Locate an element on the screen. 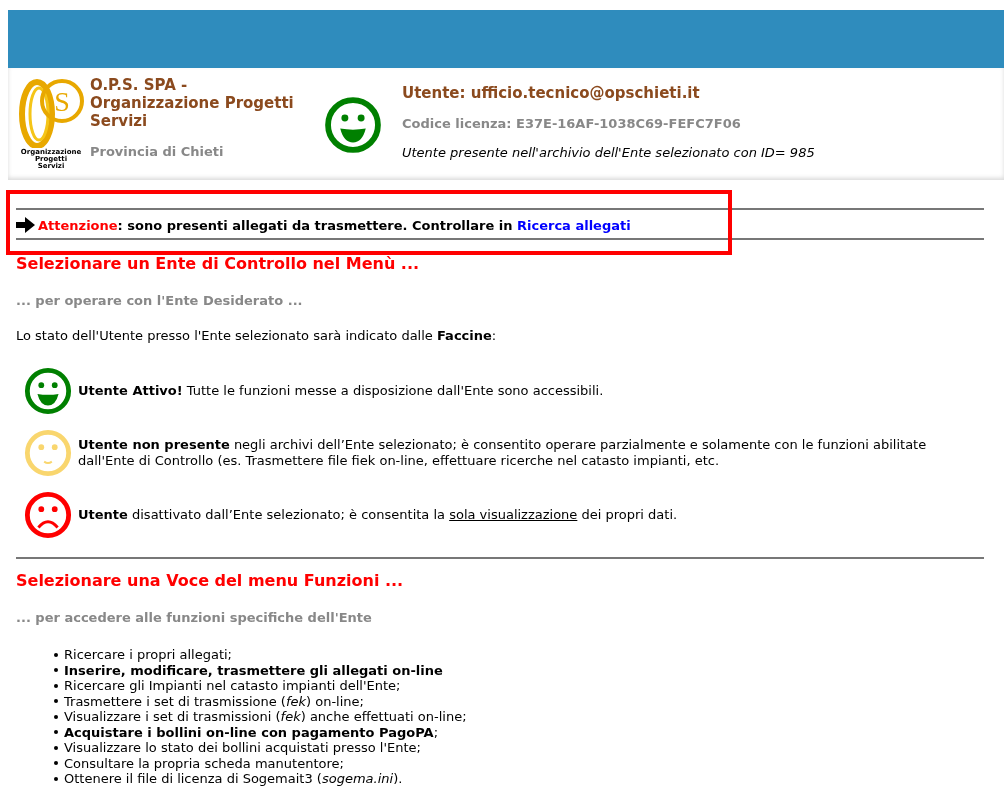 This screenshot has height=807, width=1004. user-note: Utente presente nell'archivio dell'Ente selezionato con ID= 985 is located at coordinates (608, 152).